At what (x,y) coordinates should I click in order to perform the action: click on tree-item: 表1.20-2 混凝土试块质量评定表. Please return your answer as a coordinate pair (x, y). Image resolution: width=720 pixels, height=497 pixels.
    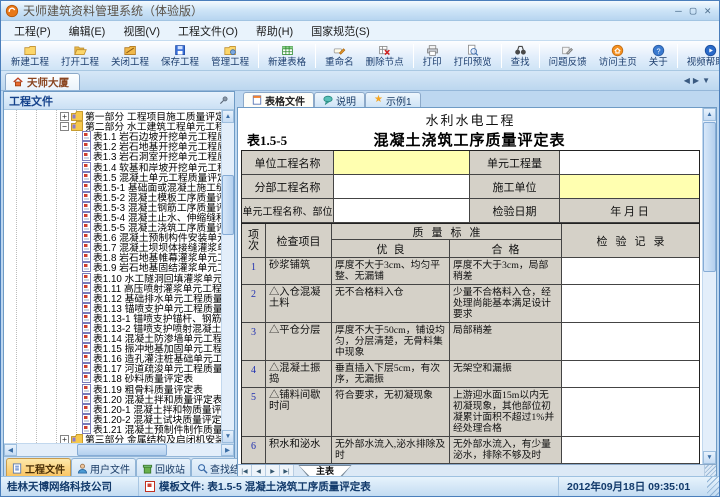
    Looking at the image, I should click on (112, 418).